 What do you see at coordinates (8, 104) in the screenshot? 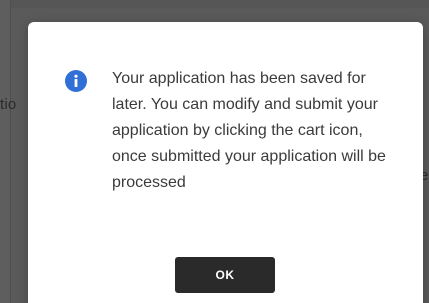
I see `background-text-left: tio` at bounding box center [8, 104].